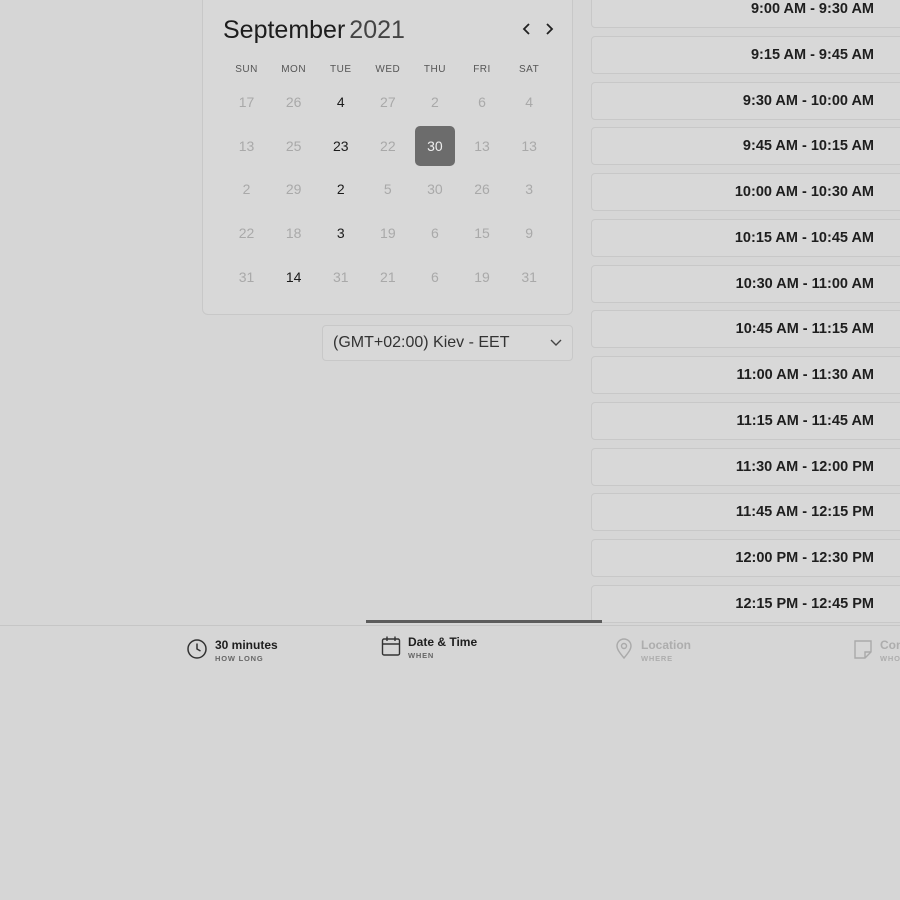  I want to click on time-slot-button: 10:15 AM - 10:45 AM, so click(745, 237).